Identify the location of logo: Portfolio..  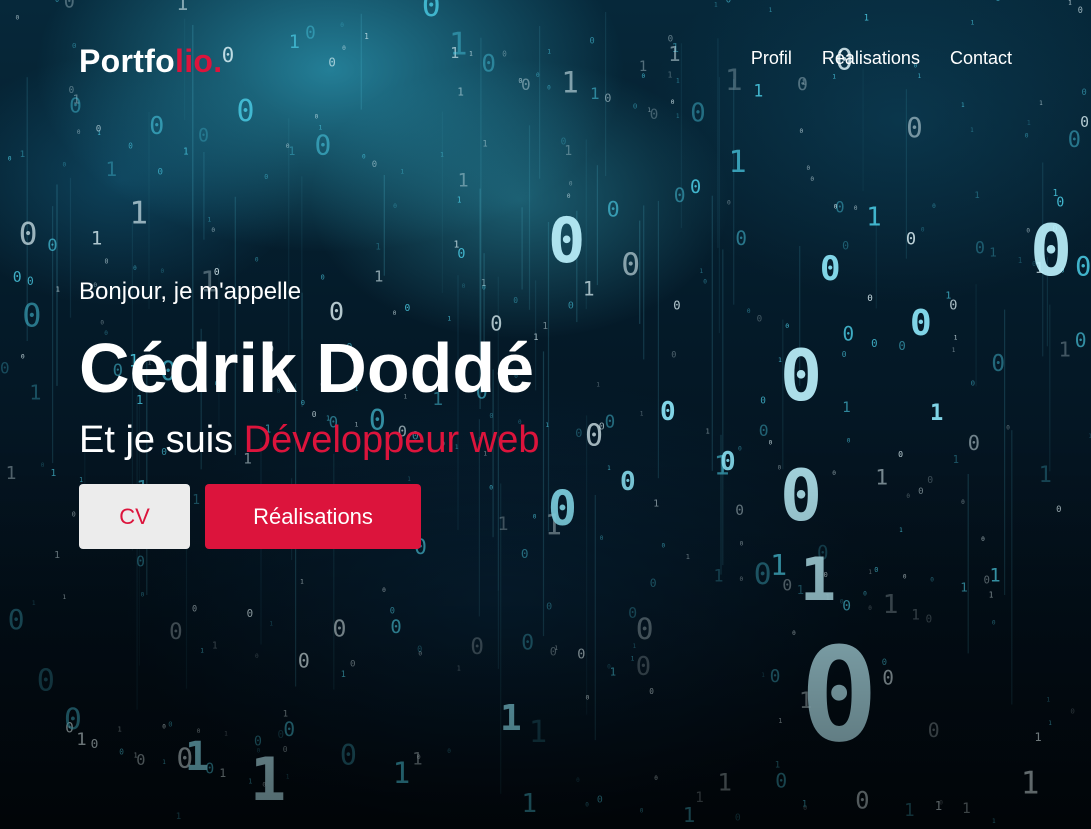
(150, 61).